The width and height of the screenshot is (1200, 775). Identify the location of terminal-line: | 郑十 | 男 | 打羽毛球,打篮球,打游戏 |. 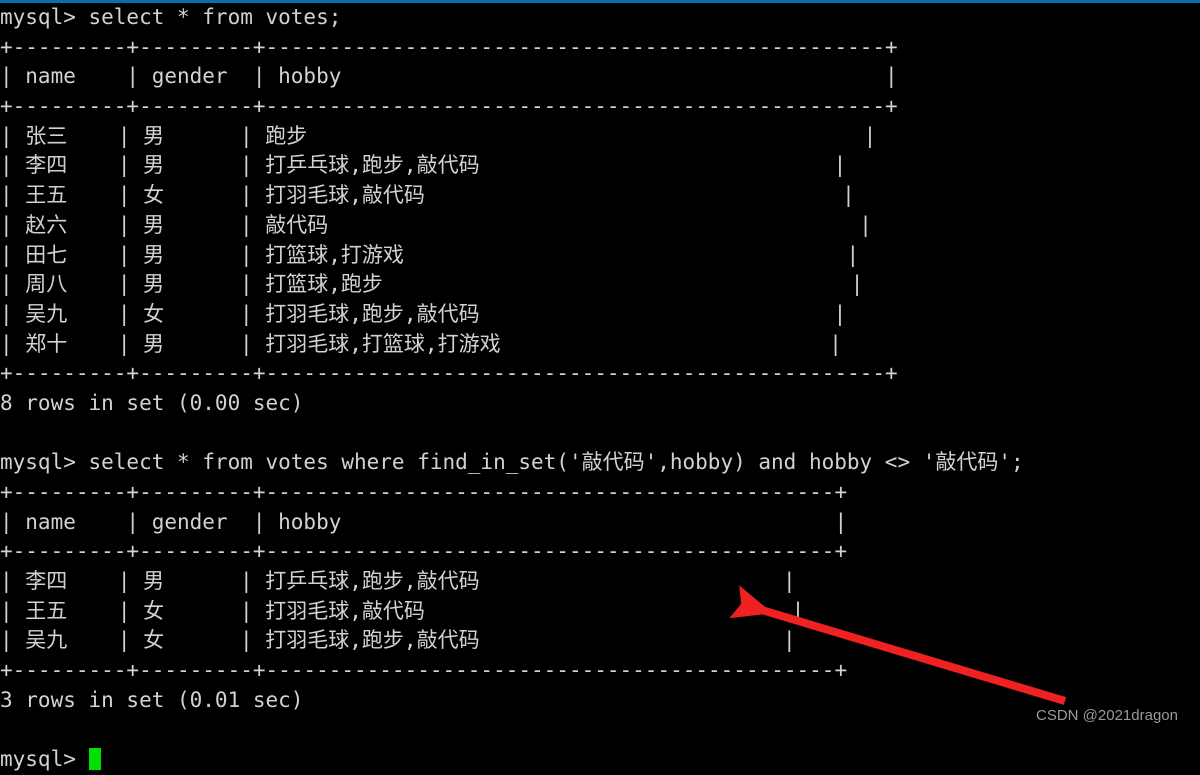
(421, 343).